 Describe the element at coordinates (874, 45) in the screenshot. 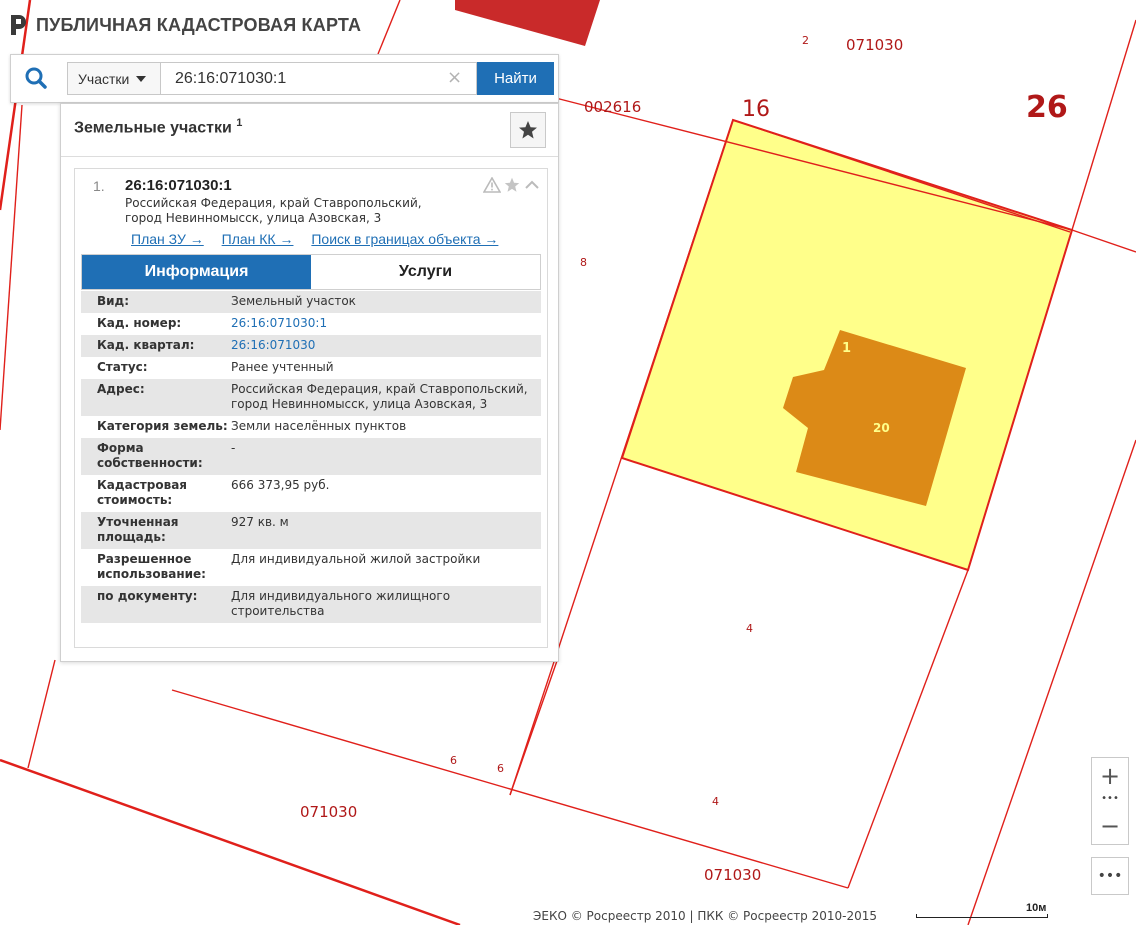

I see `map-label-quarter-top: 071030` at that location.